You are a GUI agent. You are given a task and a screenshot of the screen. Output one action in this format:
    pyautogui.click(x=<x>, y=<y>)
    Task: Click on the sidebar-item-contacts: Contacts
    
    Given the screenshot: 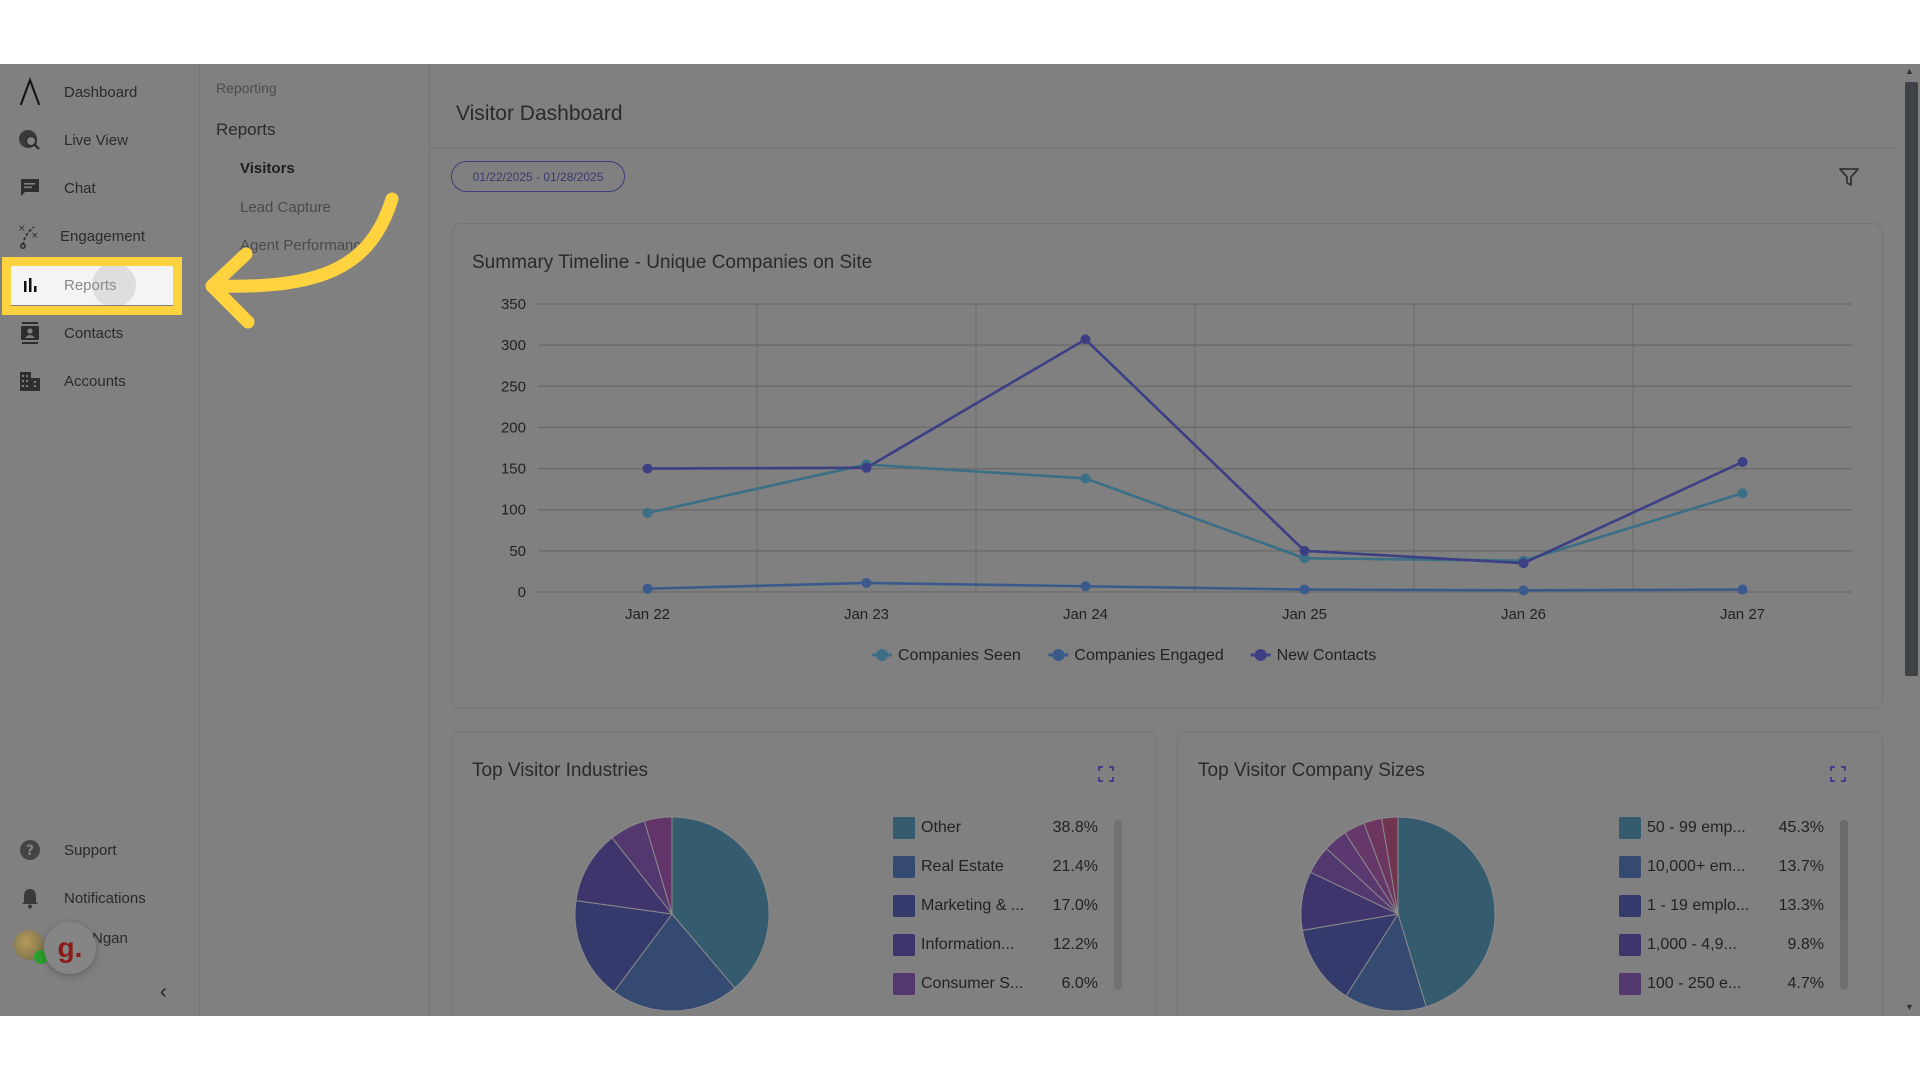 What is the action you would take?
    pyautogui.click(x=100, y=333)
    